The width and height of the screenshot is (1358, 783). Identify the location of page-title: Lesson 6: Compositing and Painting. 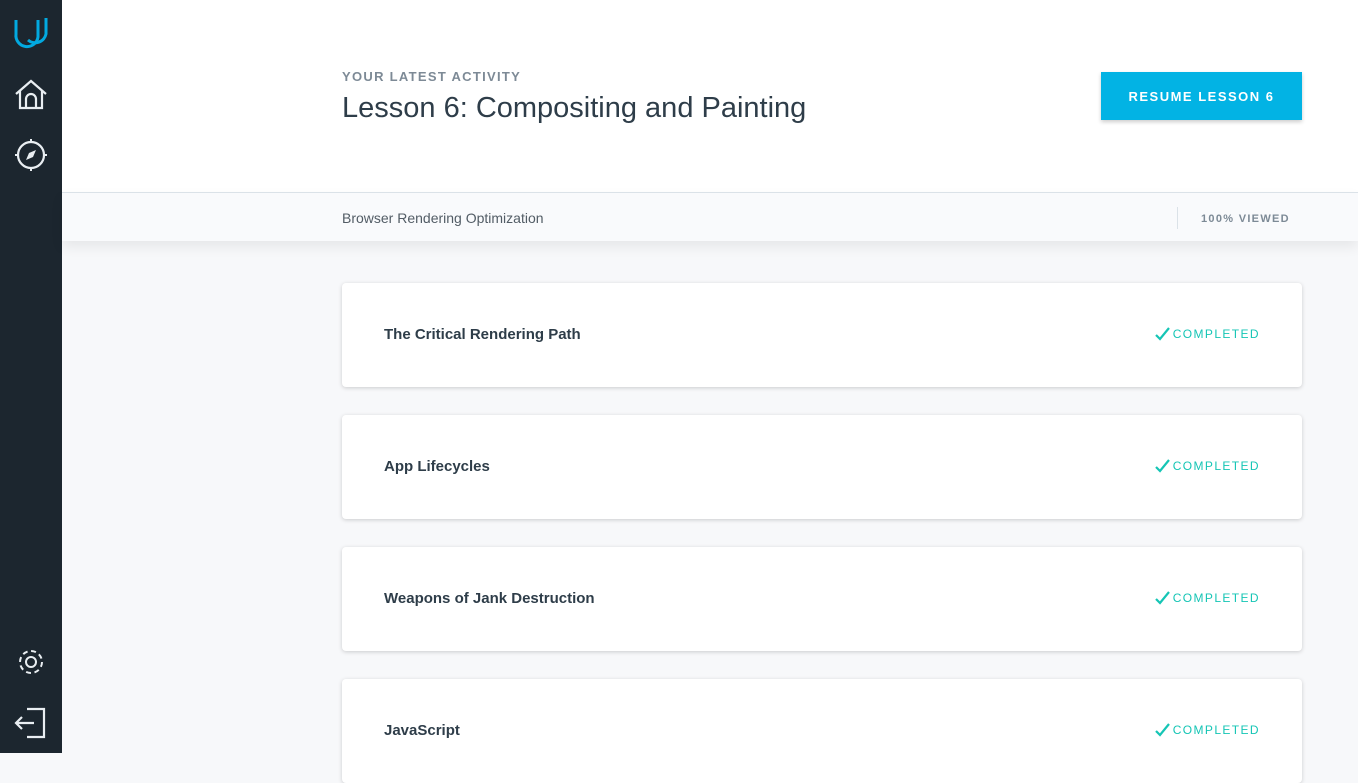
(574, 108).